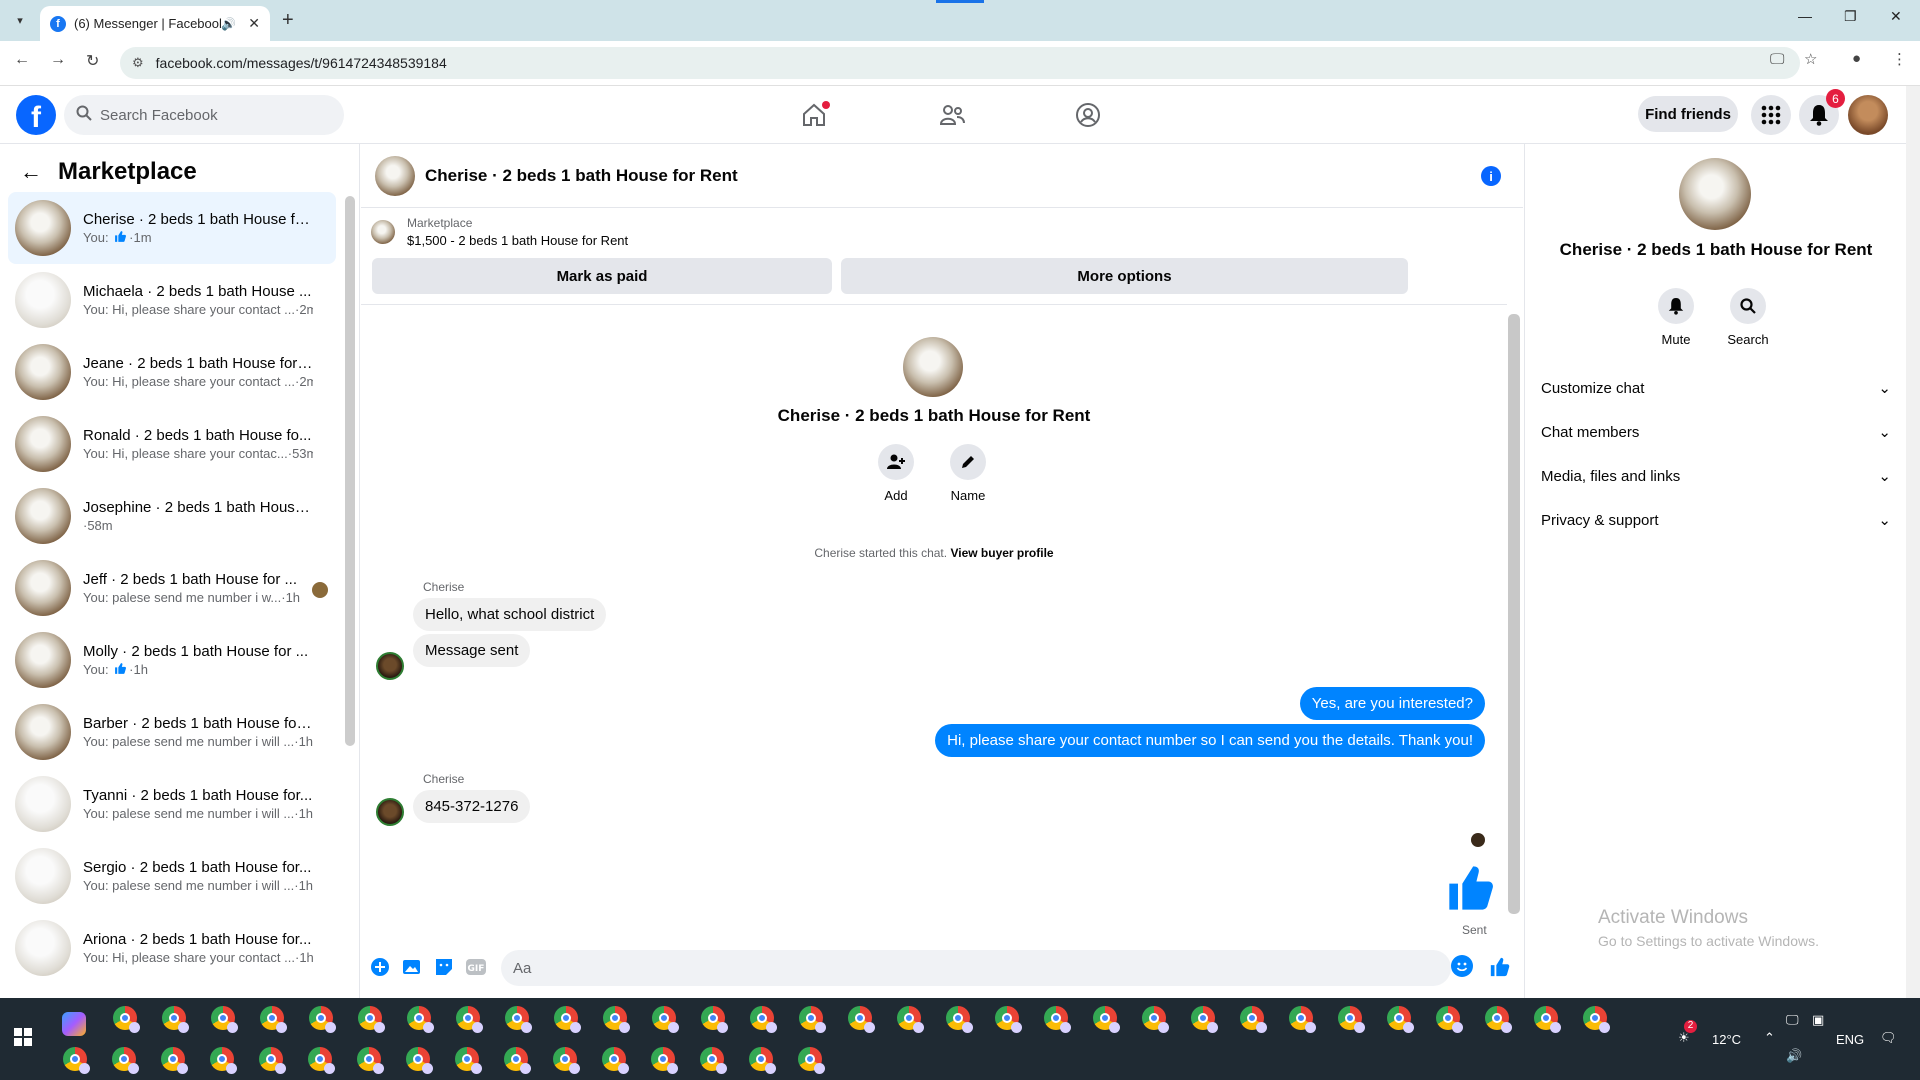  What do you see at coordinates (1716, 432) in the screenshot?
I see `chat-members-row: Chat members ⌄` at bounding box center [1716, 432].